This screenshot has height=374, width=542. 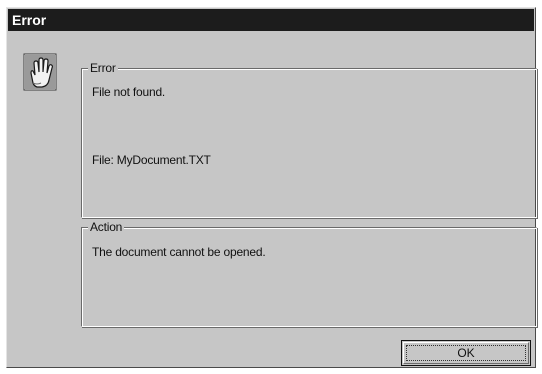 I want to click on stop-hand-icon-graphic, so click(x=40, y=72).